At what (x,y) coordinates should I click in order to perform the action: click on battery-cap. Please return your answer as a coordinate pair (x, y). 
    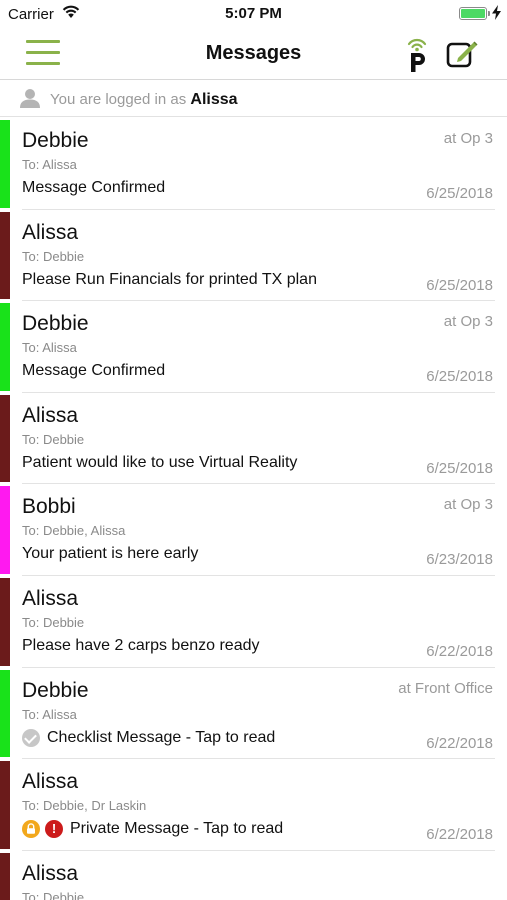
    Looking at the image, I should click on (489, 13).